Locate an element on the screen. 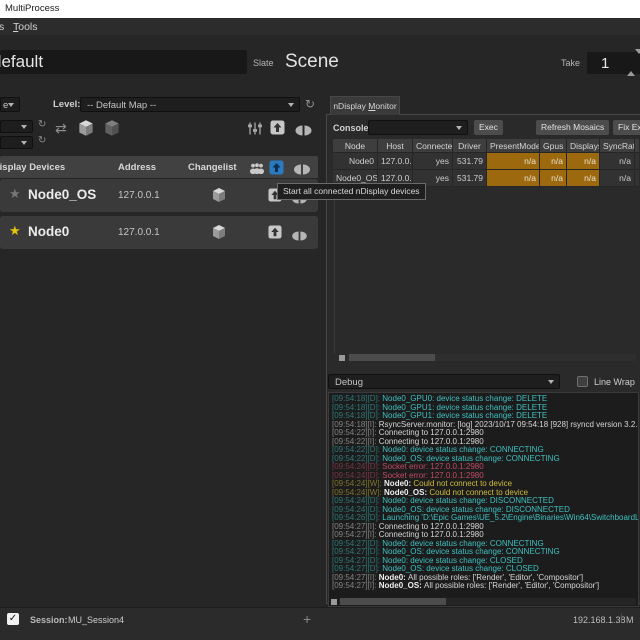 The image size is (640, 640). connect-all-icon is located at coordinates (303, 132).